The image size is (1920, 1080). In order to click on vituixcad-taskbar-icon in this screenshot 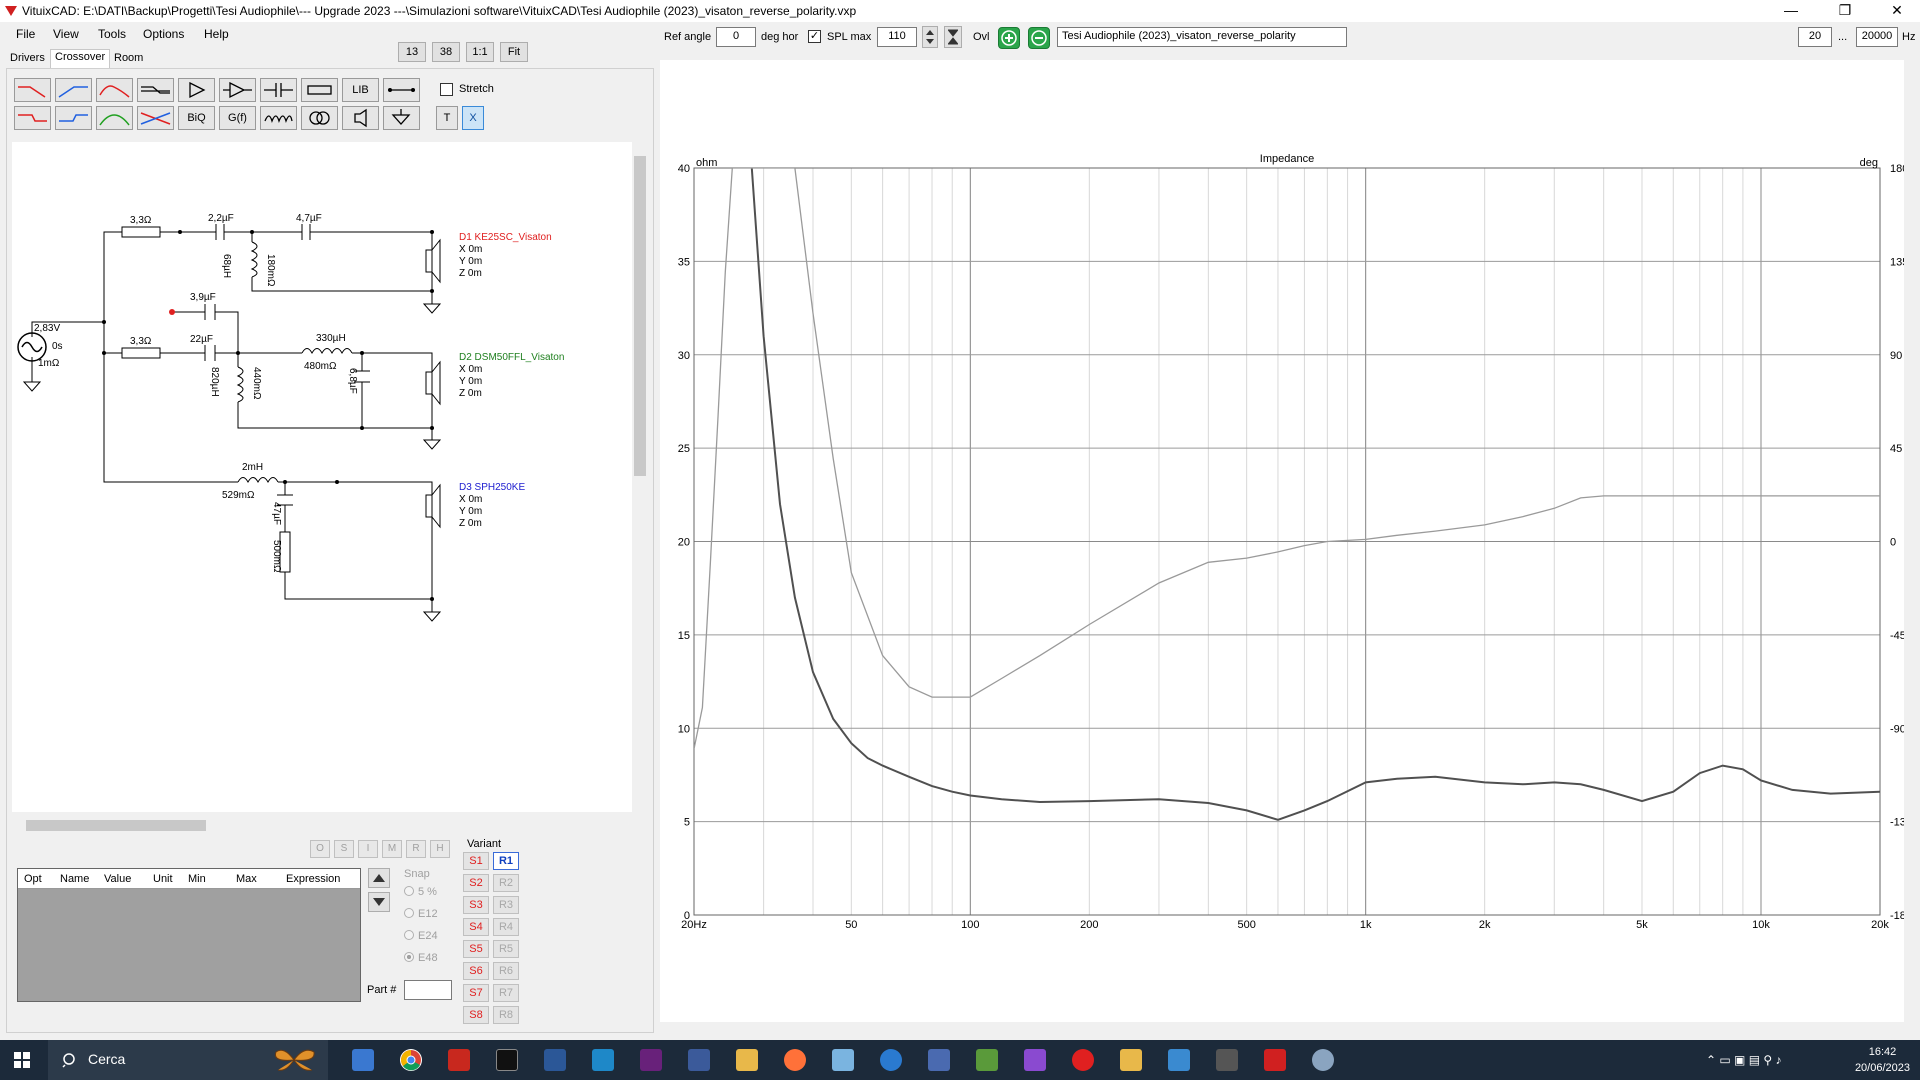, I will do `click(1275, 1060)`.